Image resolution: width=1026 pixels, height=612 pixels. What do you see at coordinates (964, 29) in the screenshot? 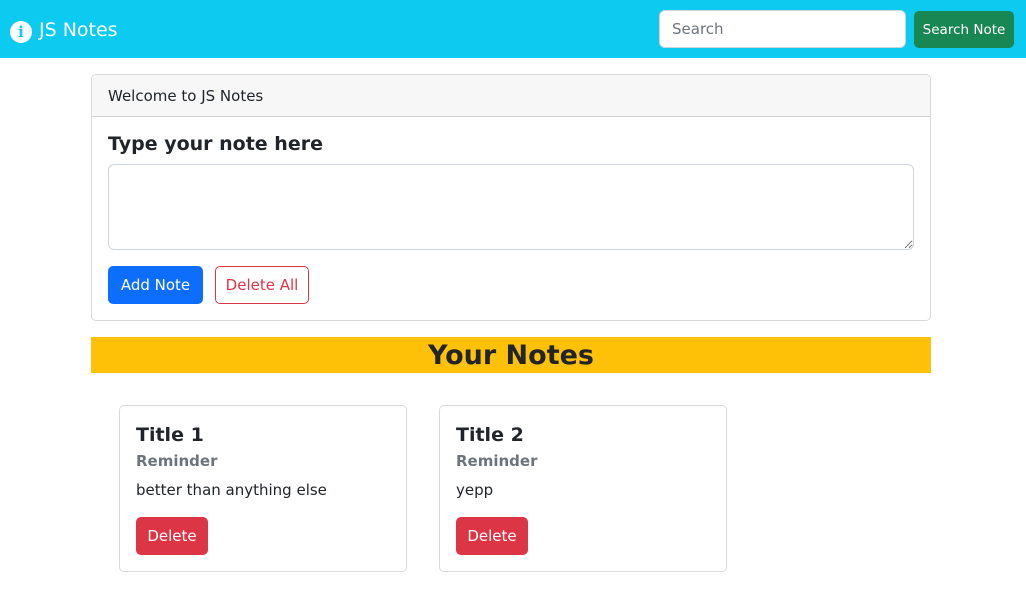
I see `search-note-button: Search Note` at bounding box center [964, 29].